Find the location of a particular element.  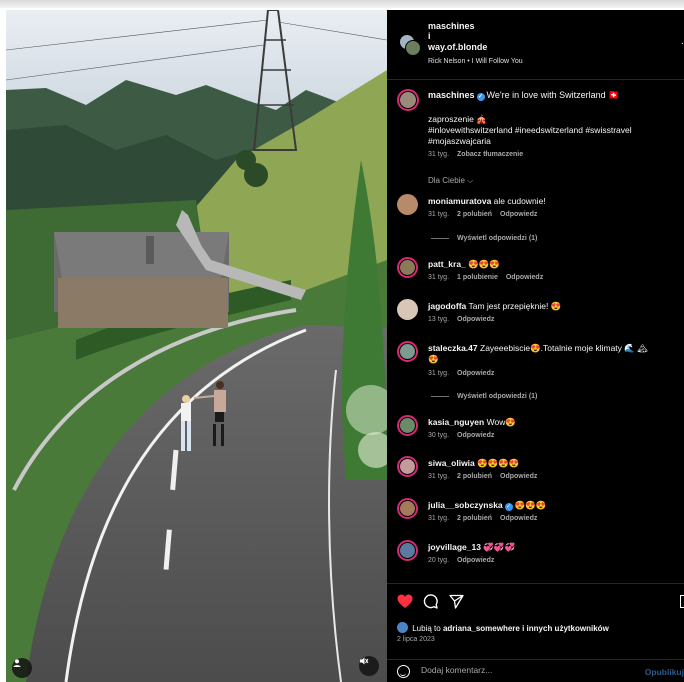

share-button is located at coordinates (456, 604).